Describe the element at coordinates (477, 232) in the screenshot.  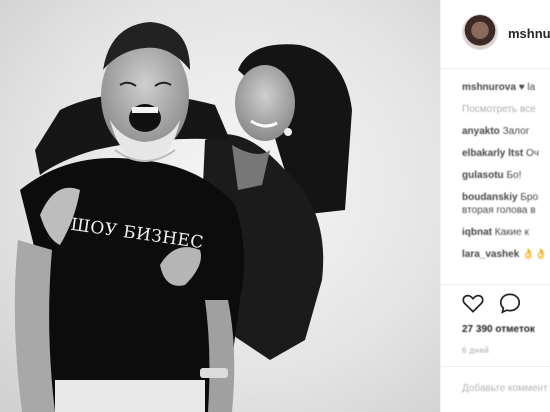
I see `comment-user: iqbnat` at that location.